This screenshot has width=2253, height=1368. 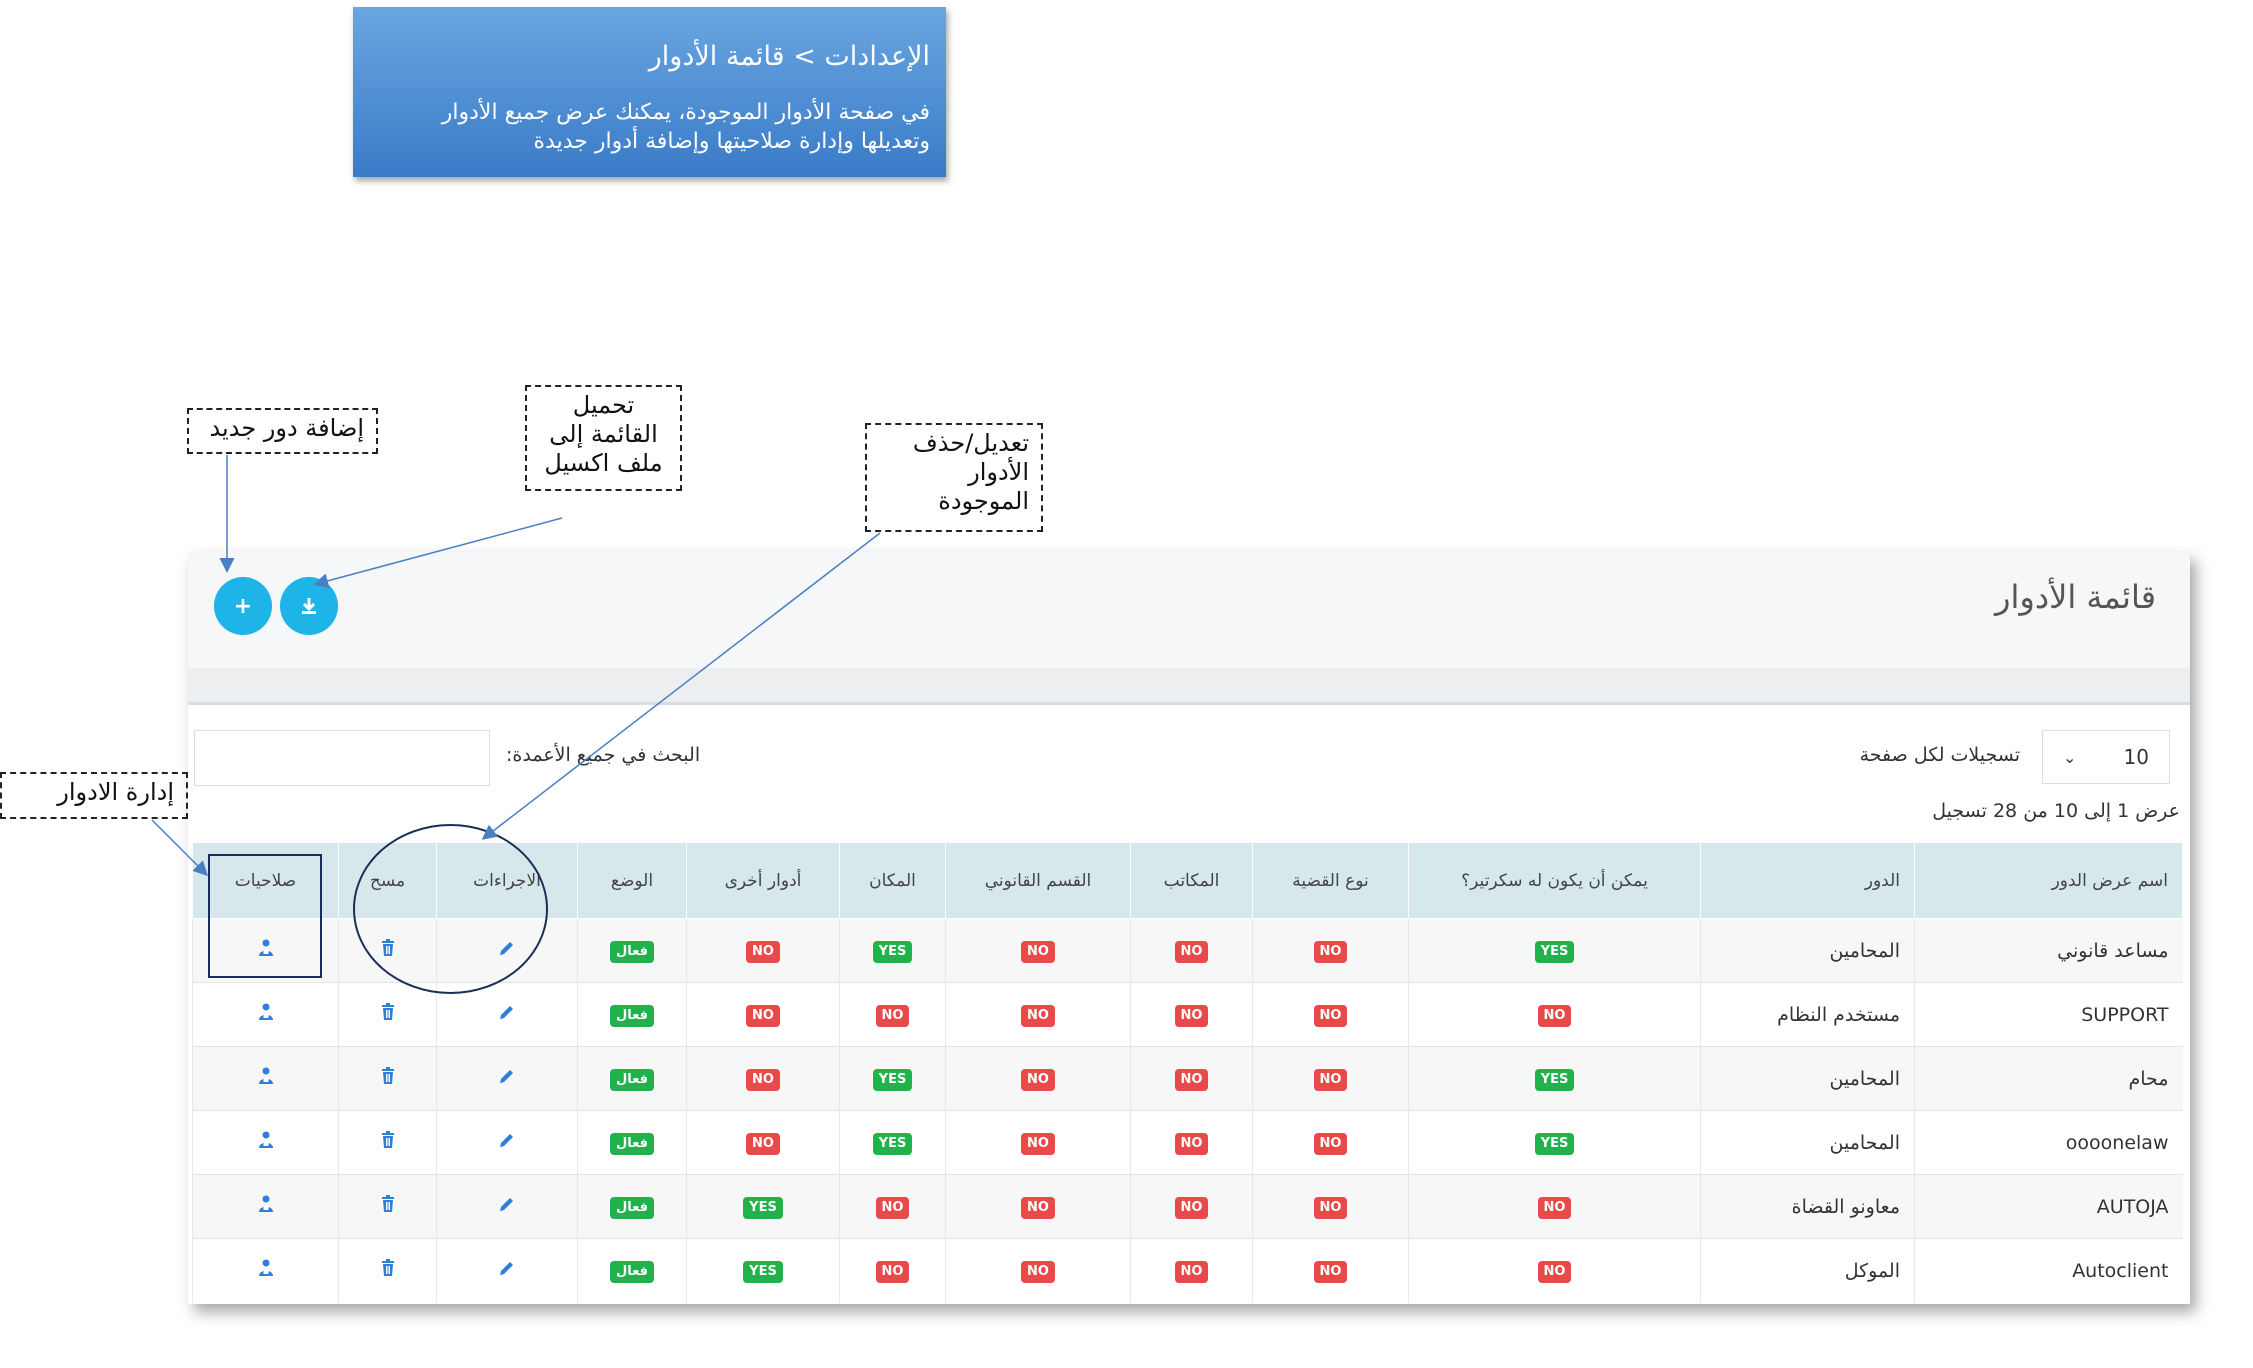 What do you see at coordinates (1807, 1014) in the screenshot?
I see `cell-role: مستخدم النظام` at bounding box center [1807, 1014].